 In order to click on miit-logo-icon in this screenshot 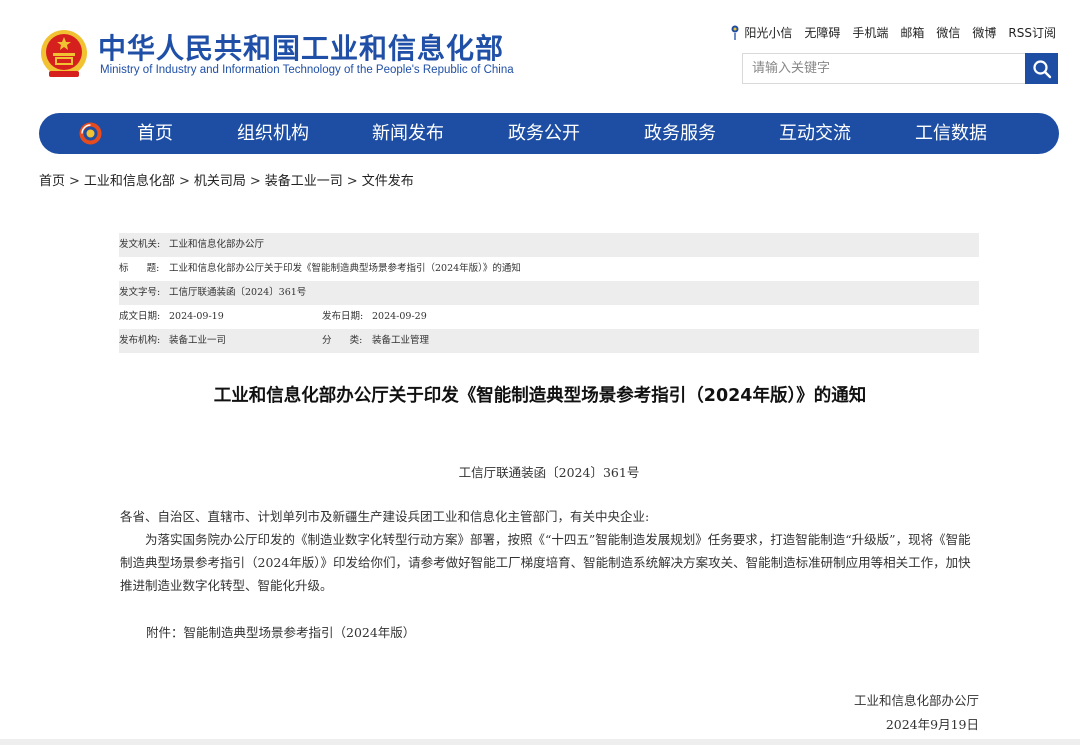, I will do `click(90, 133)`.